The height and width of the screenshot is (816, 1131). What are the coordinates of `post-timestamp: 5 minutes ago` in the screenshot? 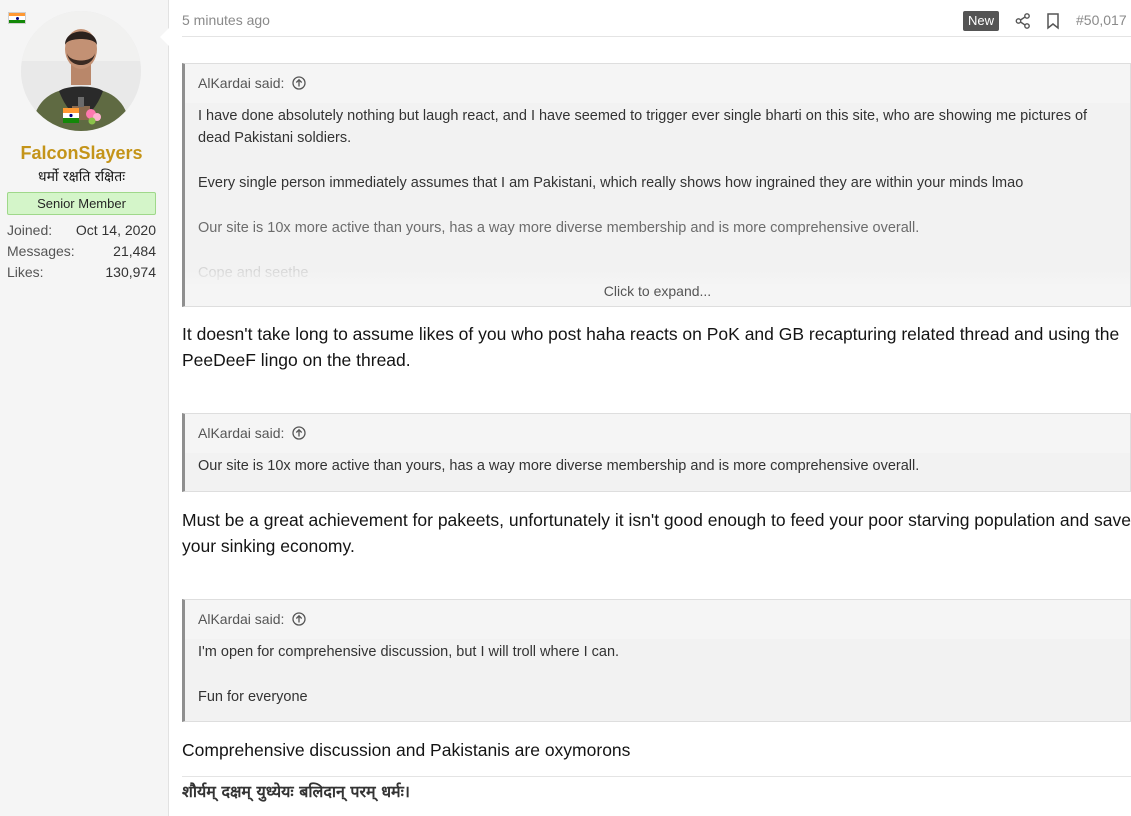 It's located at (226, 20).